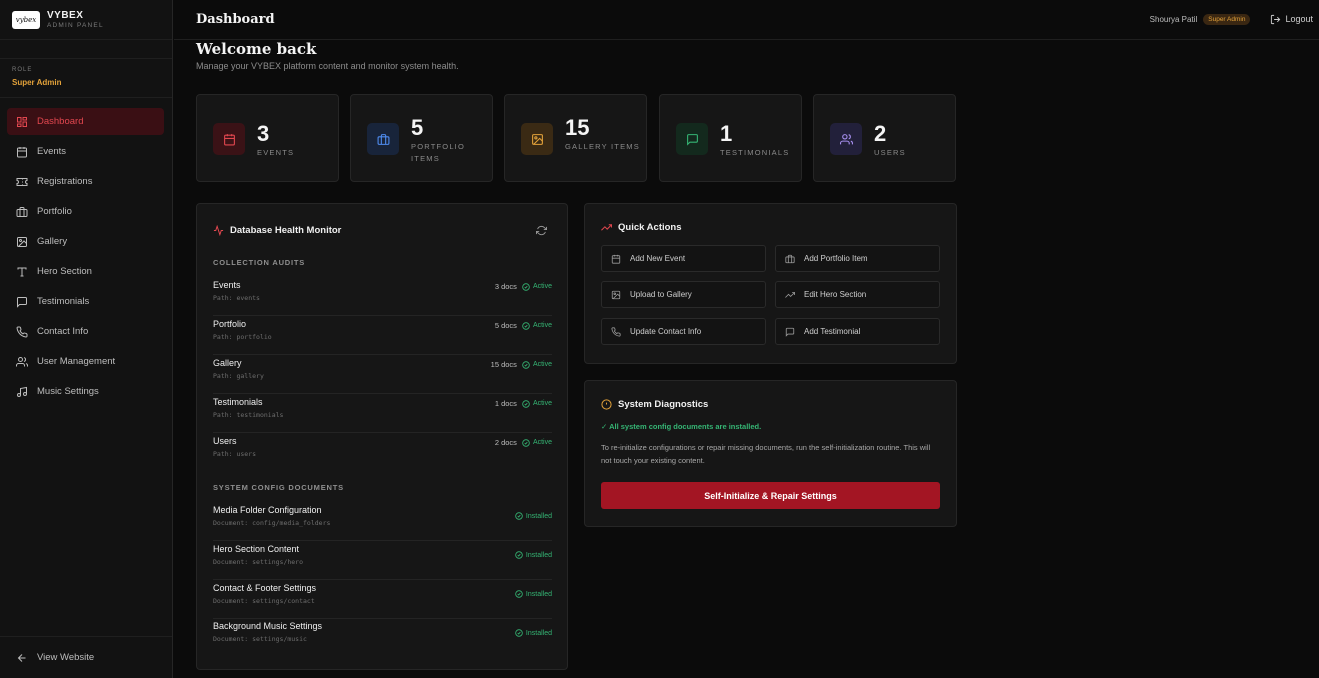  What do you see at coordinates (85, 121) in the screenshot?
I see `sidebar-item-dashboard: Dashboard` at bounding box center [85, 121].